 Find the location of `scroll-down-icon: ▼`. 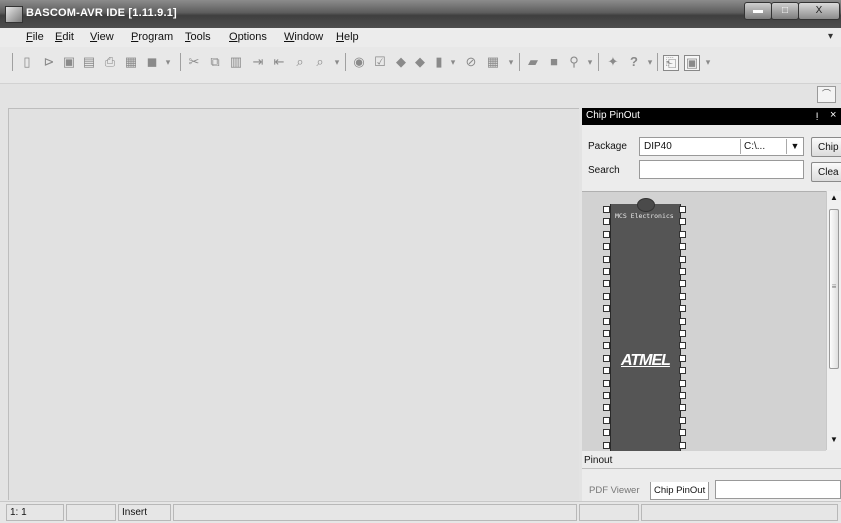

scroll-down-icon: ▼ is located at coordinates (834, 439).